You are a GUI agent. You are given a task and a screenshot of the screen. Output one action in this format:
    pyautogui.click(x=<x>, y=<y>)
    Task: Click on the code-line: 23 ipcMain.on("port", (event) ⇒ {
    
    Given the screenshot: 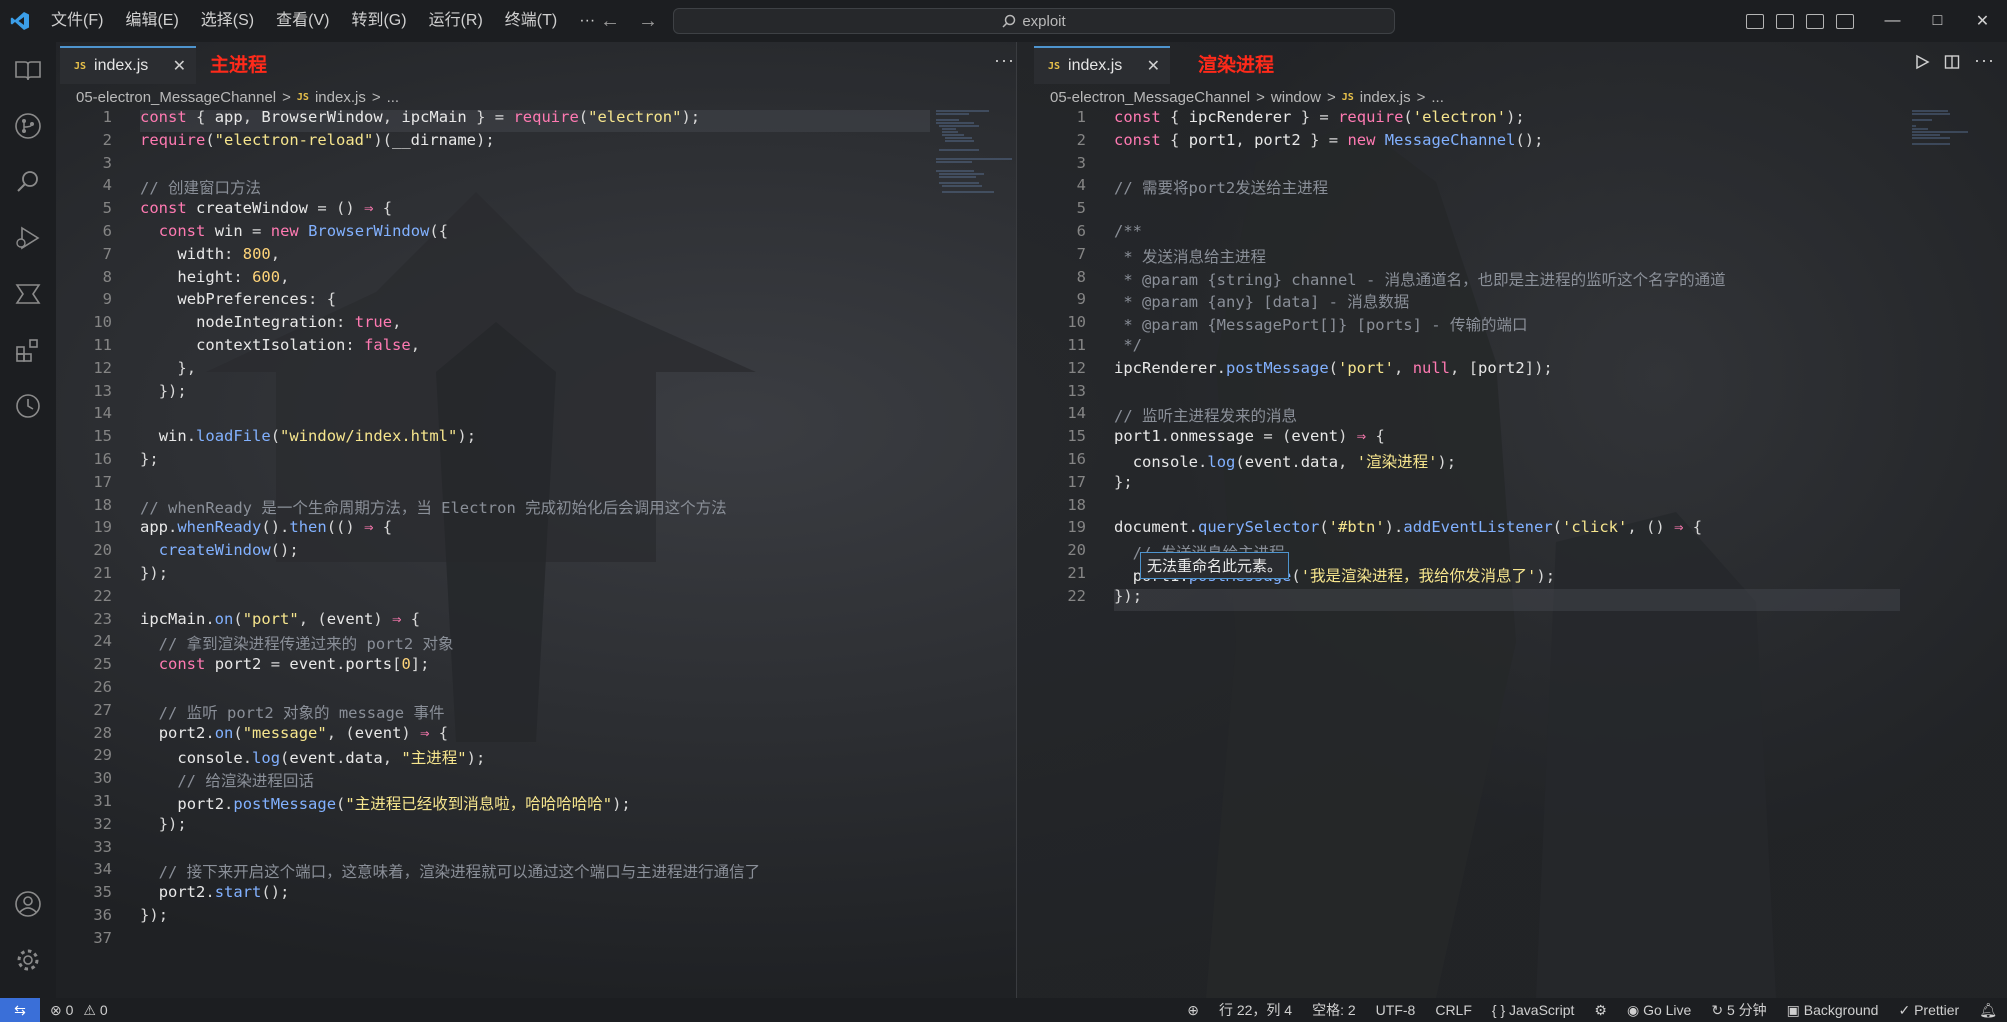 What is the action you would take?
    pyautogui.click(x=506, y=621)
    